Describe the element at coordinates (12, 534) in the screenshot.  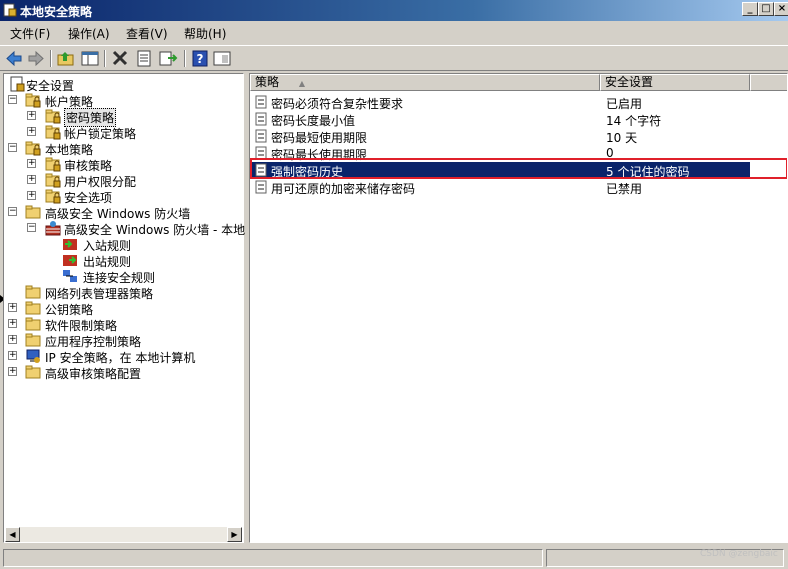
I see `scroll-left-arrow: ◀` at that location.